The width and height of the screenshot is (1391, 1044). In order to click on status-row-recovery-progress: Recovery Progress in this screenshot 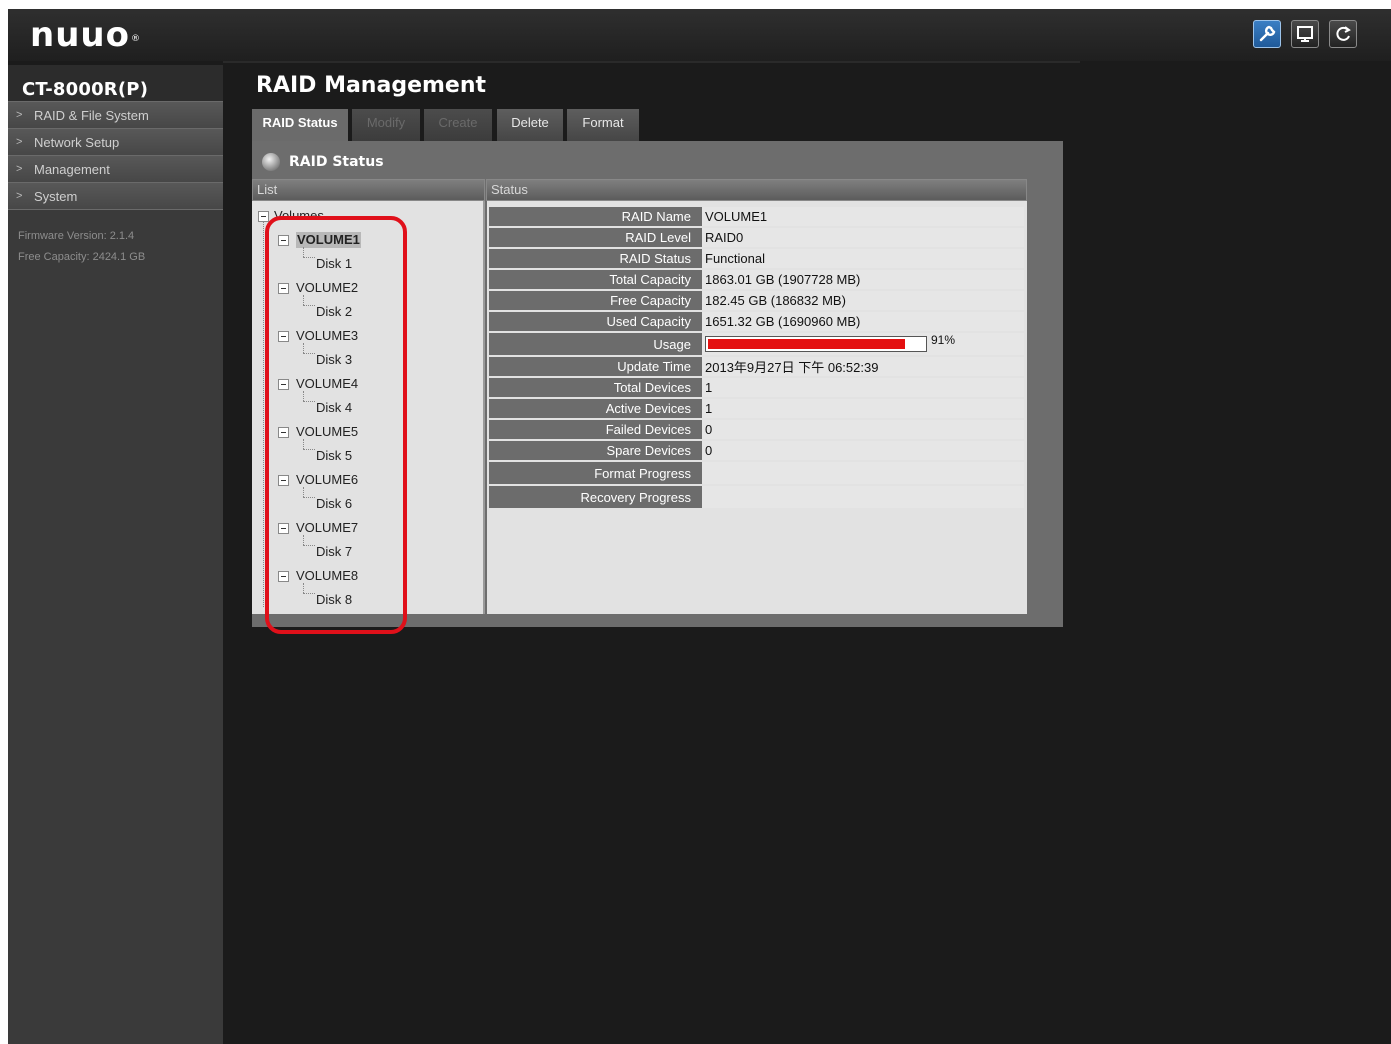, I will do `click(756, 497)`.